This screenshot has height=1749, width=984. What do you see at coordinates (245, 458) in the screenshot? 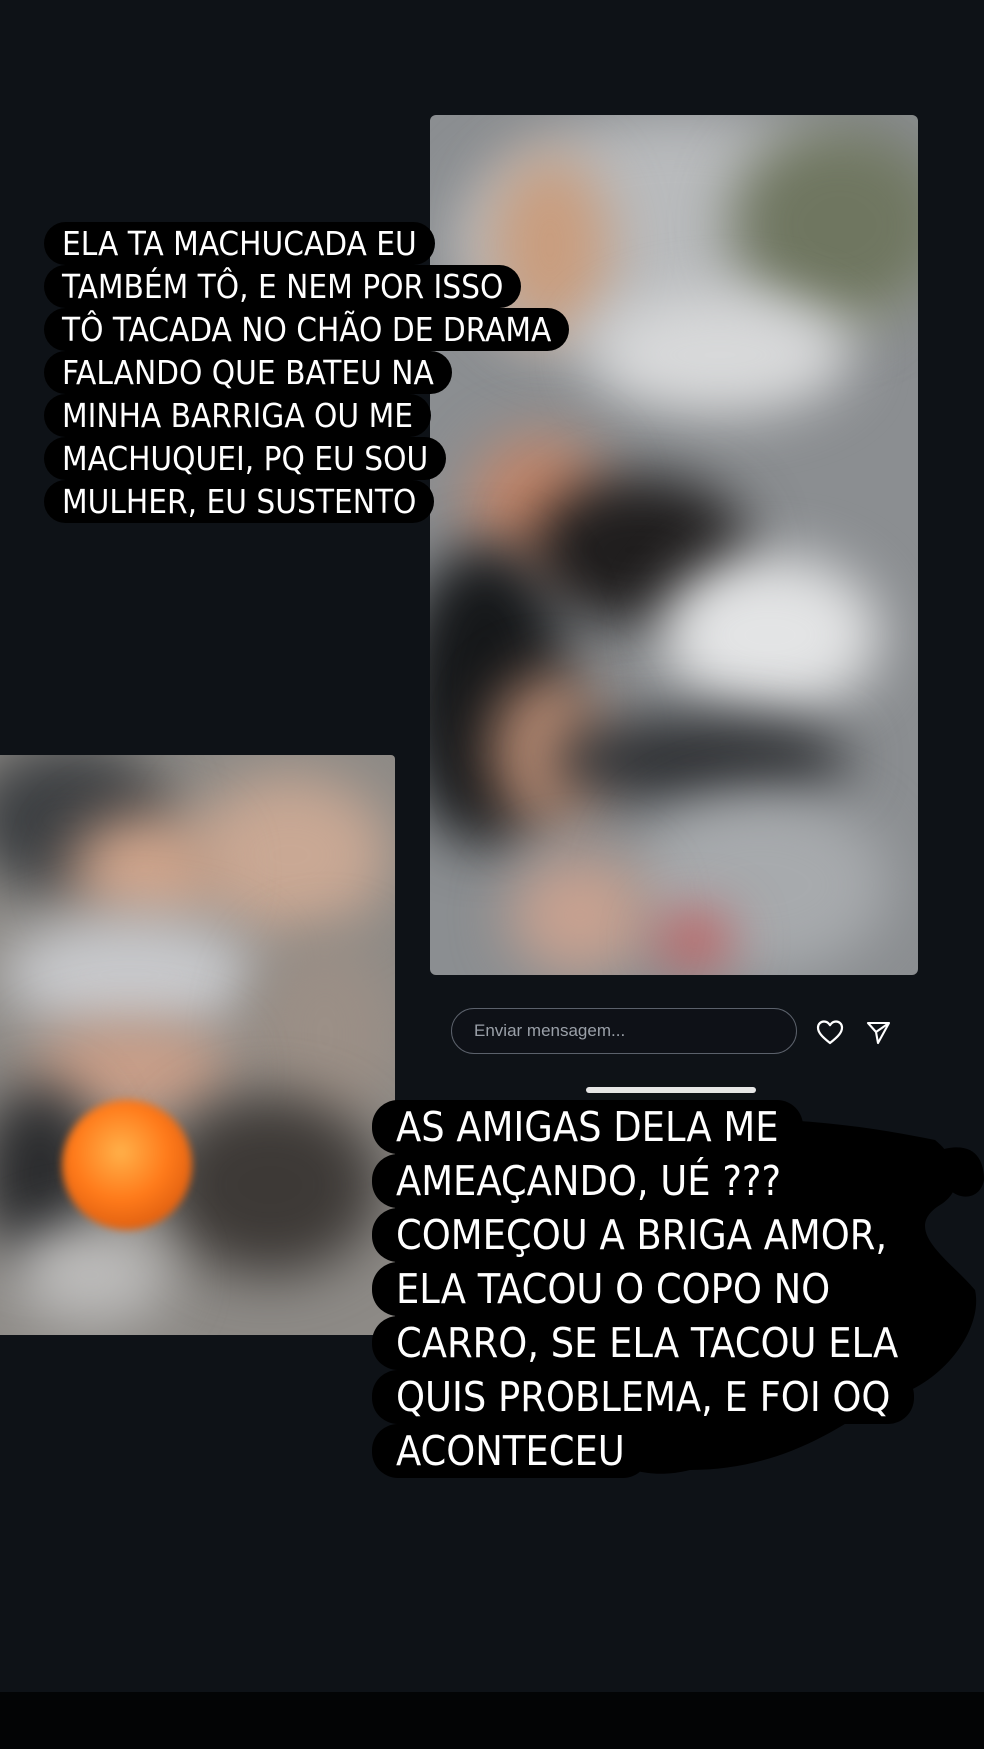
I see `caption-line: MACHUQUEI, PQ EU SOU` at bounding box center [245, 458].